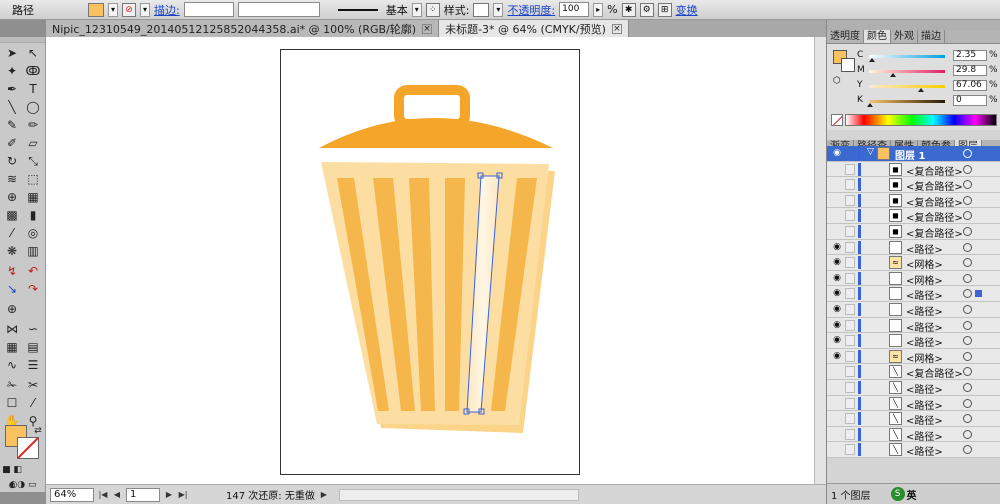 This screenshot has height=504, width=1000. Describe the element at coordinates (28, 448) in the screenshot. I see `stroke-color-box` at that location.